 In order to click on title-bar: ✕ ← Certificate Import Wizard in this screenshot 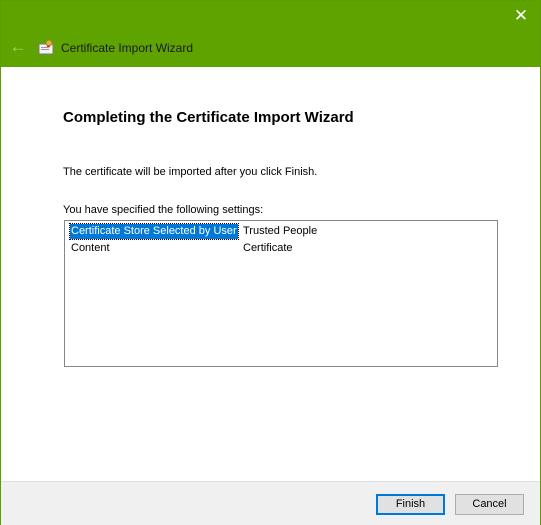, I will do `click(270, 34)`.